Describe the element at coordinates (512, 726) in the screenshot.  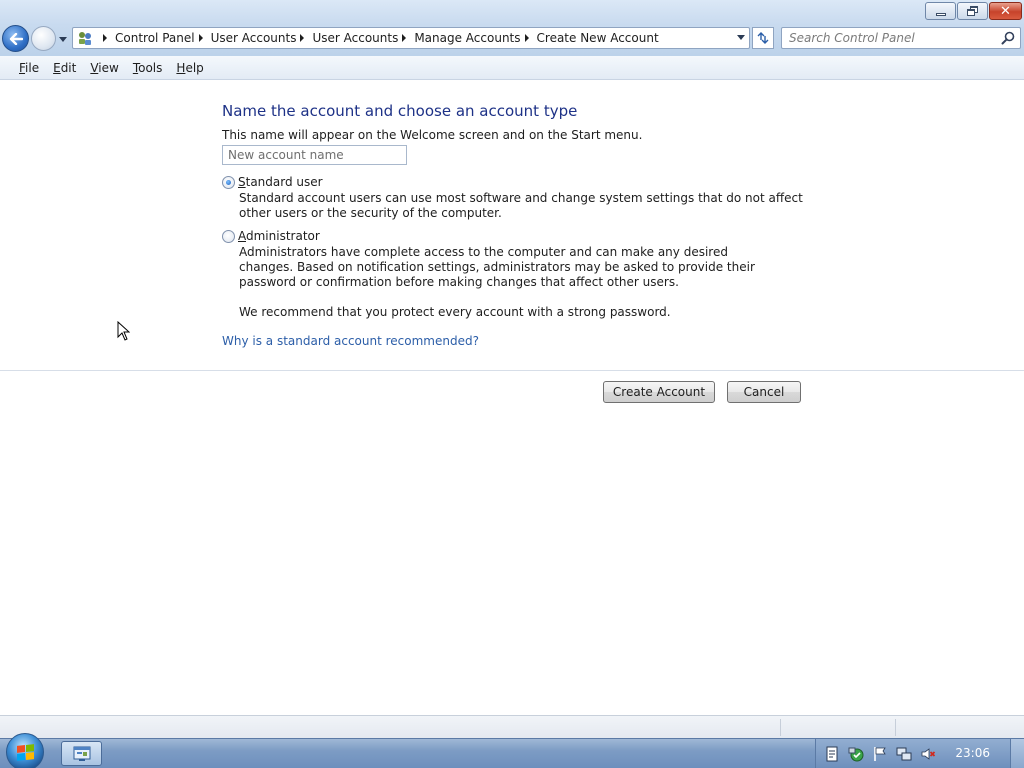
I see `status-bar` at that location.